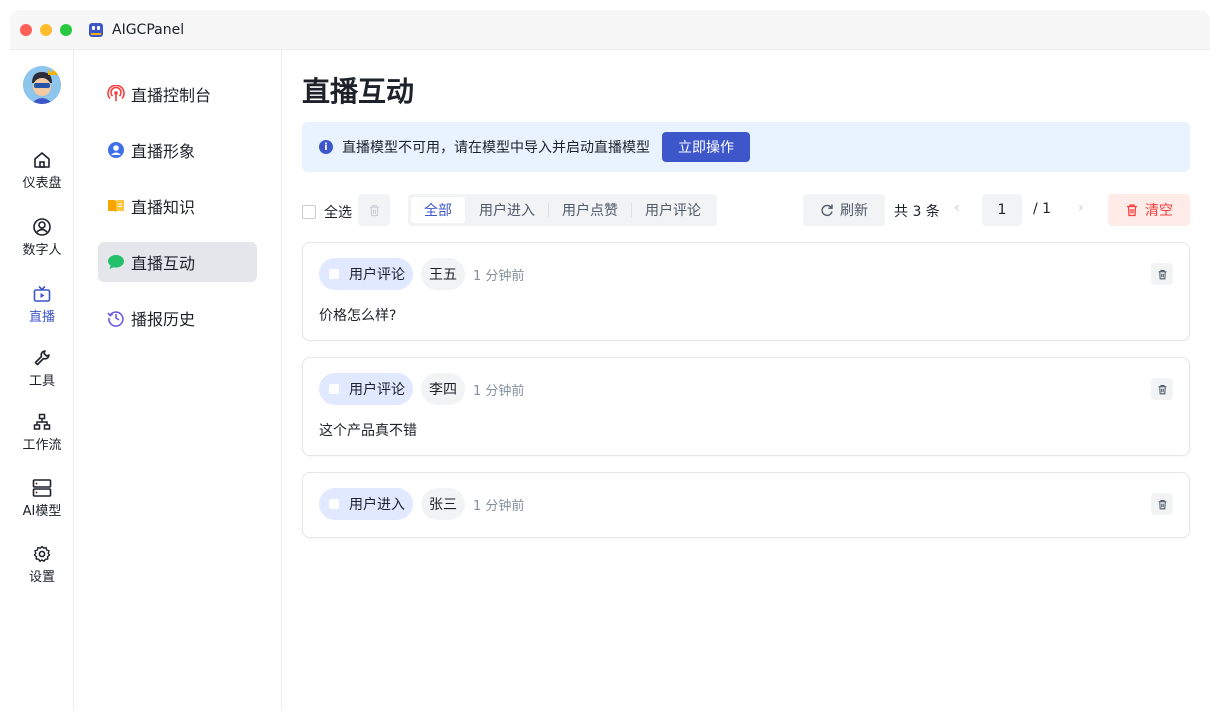  What do you see at coordinates (610, 30) in the screenshot?
I see `title-bar: AIGCPanel` at bounding box center [610, 30].